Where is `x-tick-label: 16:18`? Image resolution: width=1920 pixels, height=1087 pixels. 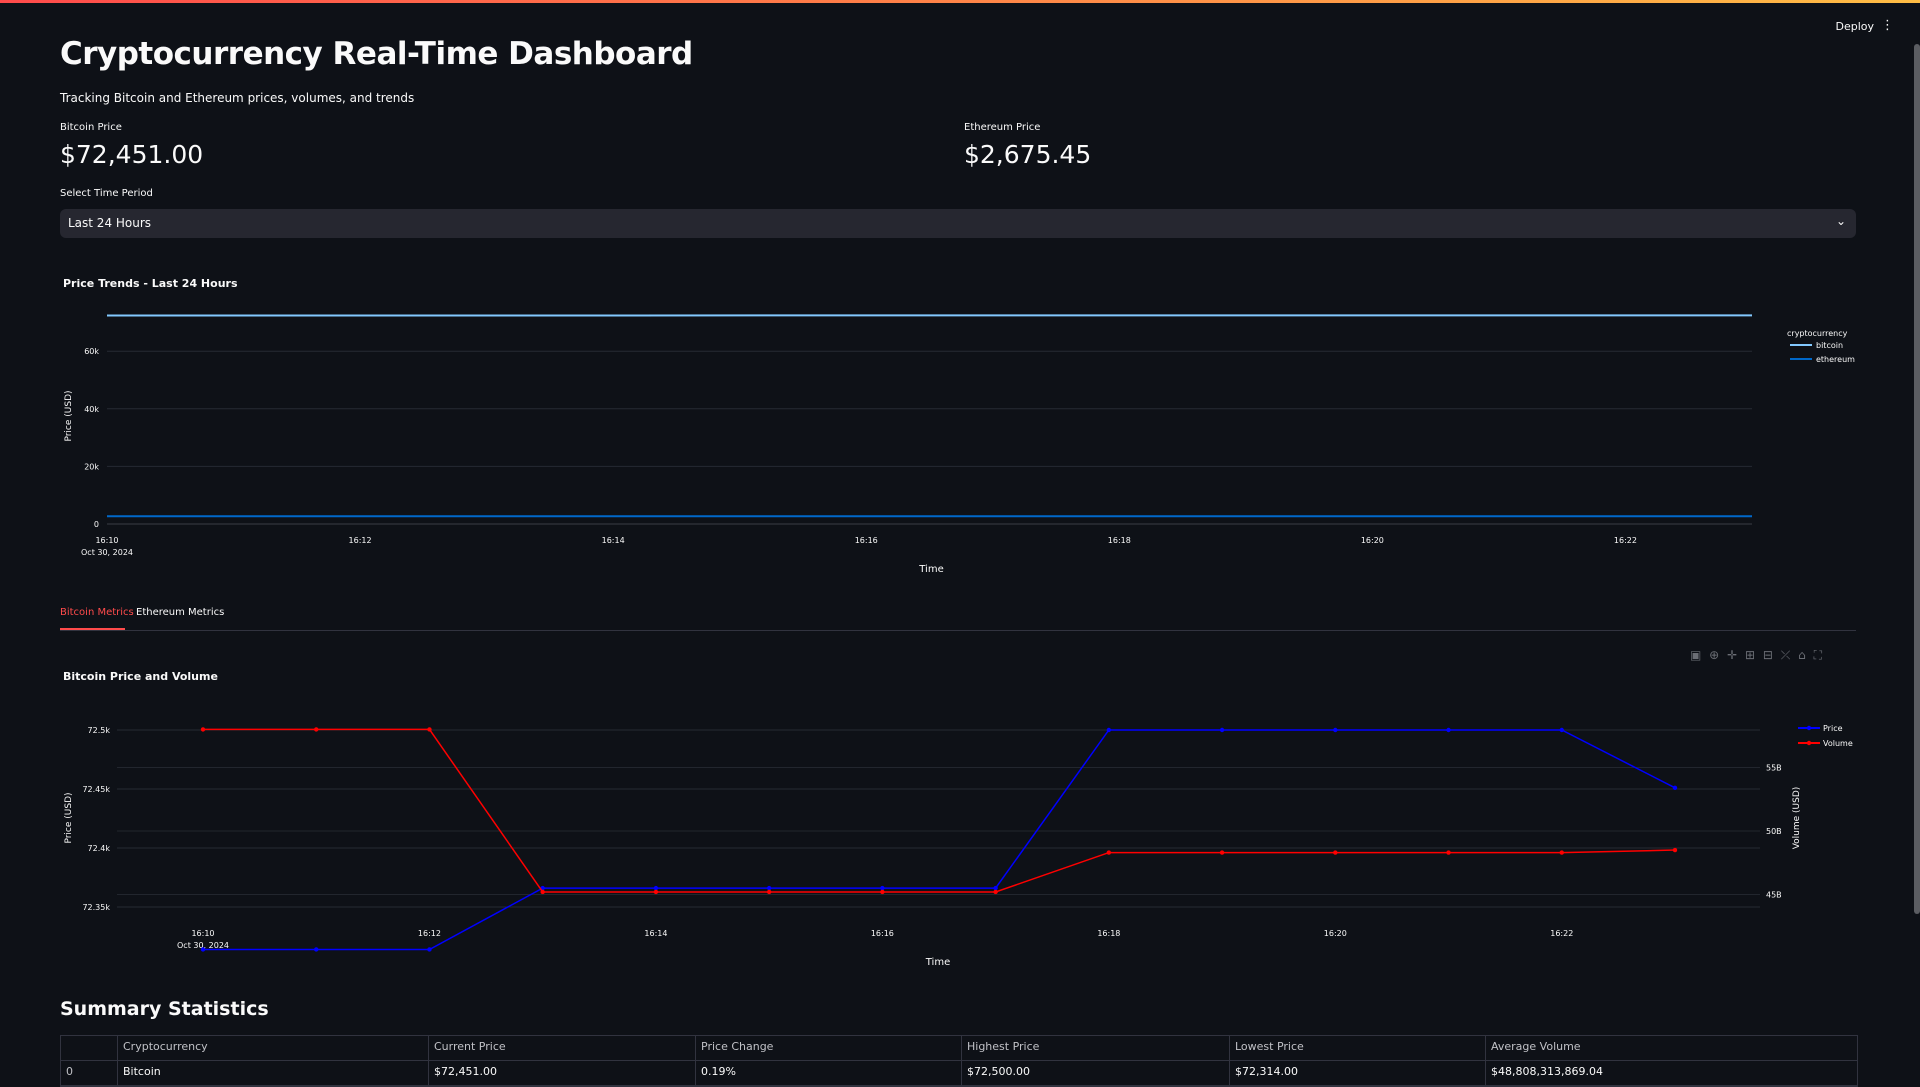
x-tick-label: 16:18 is located at coordinates (1119, 540).